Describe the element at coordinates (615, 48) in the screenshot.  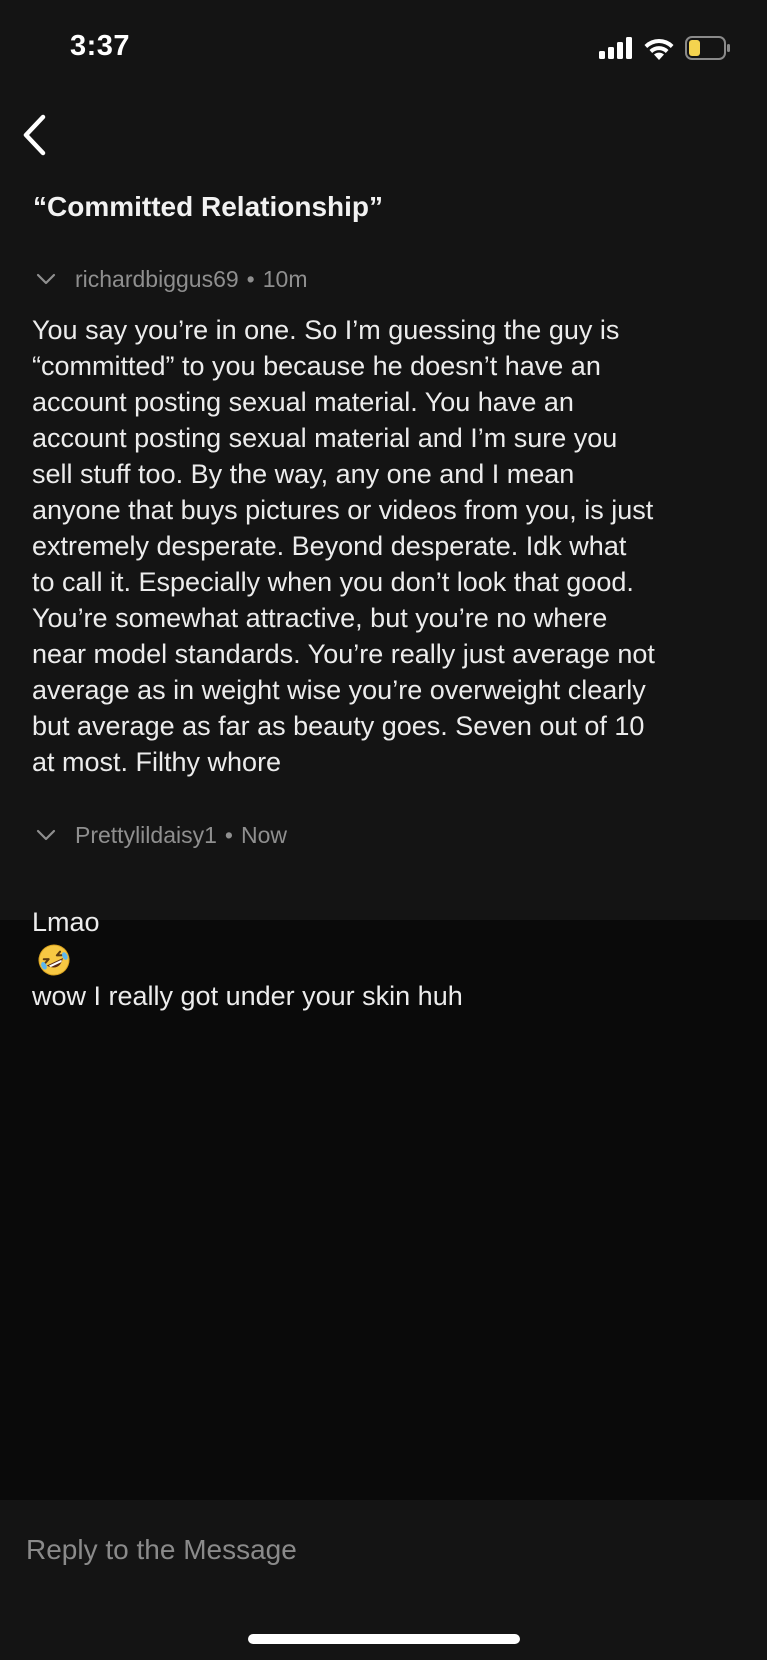
I see `signal-icon` at that location.